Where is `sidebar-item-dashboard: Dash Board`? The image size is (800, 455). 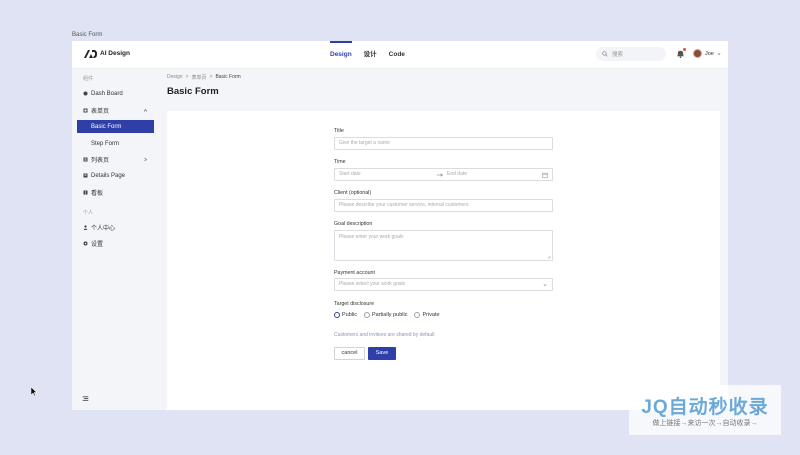 sidebar-item-dashboard: Dash Board is located at coordinates (115, 93).